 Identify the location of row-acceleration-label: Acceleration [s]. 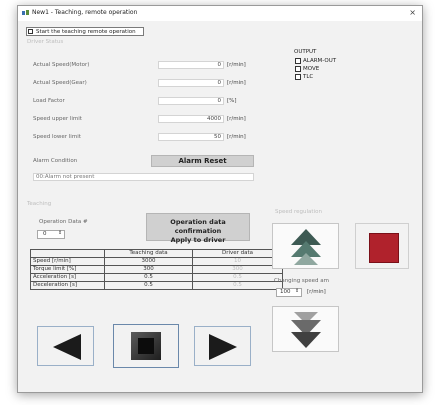
(67, 277).